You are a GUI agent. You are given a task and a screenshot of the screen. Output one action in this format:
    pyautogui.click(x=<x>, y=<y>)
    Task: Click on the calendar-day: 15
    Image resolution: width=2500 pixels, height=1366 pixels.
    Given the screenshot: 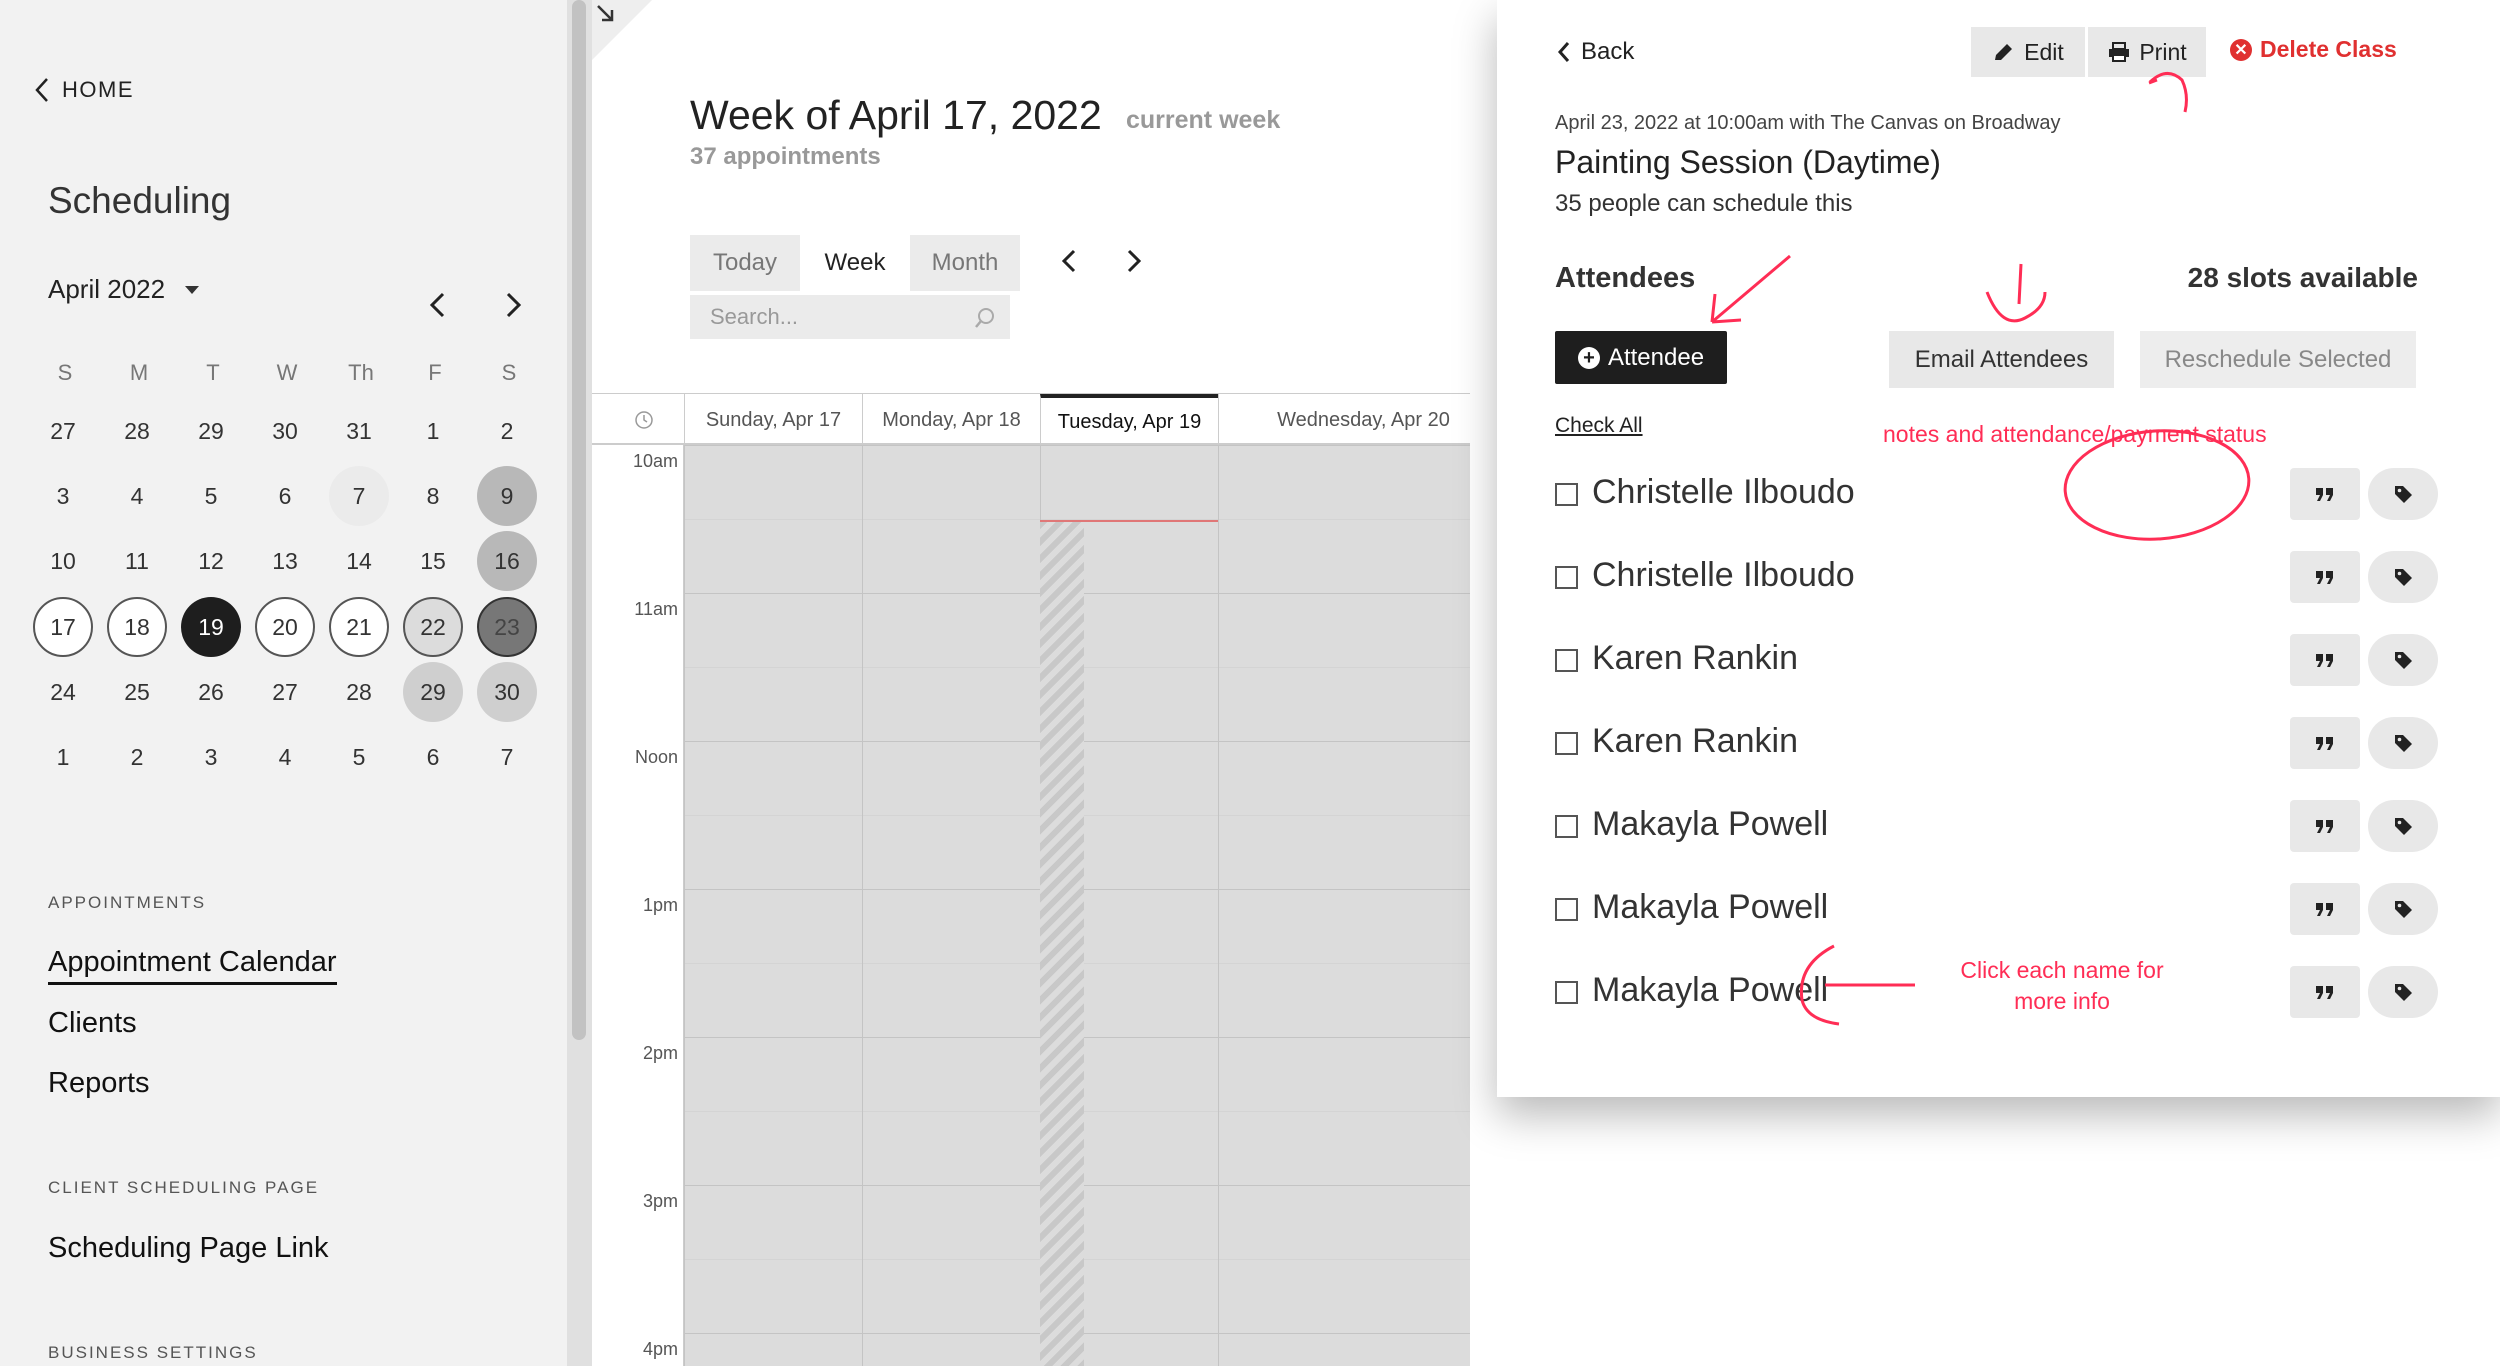 What is the action you would take?
    pyautogui.click(x=433, y=561)
    